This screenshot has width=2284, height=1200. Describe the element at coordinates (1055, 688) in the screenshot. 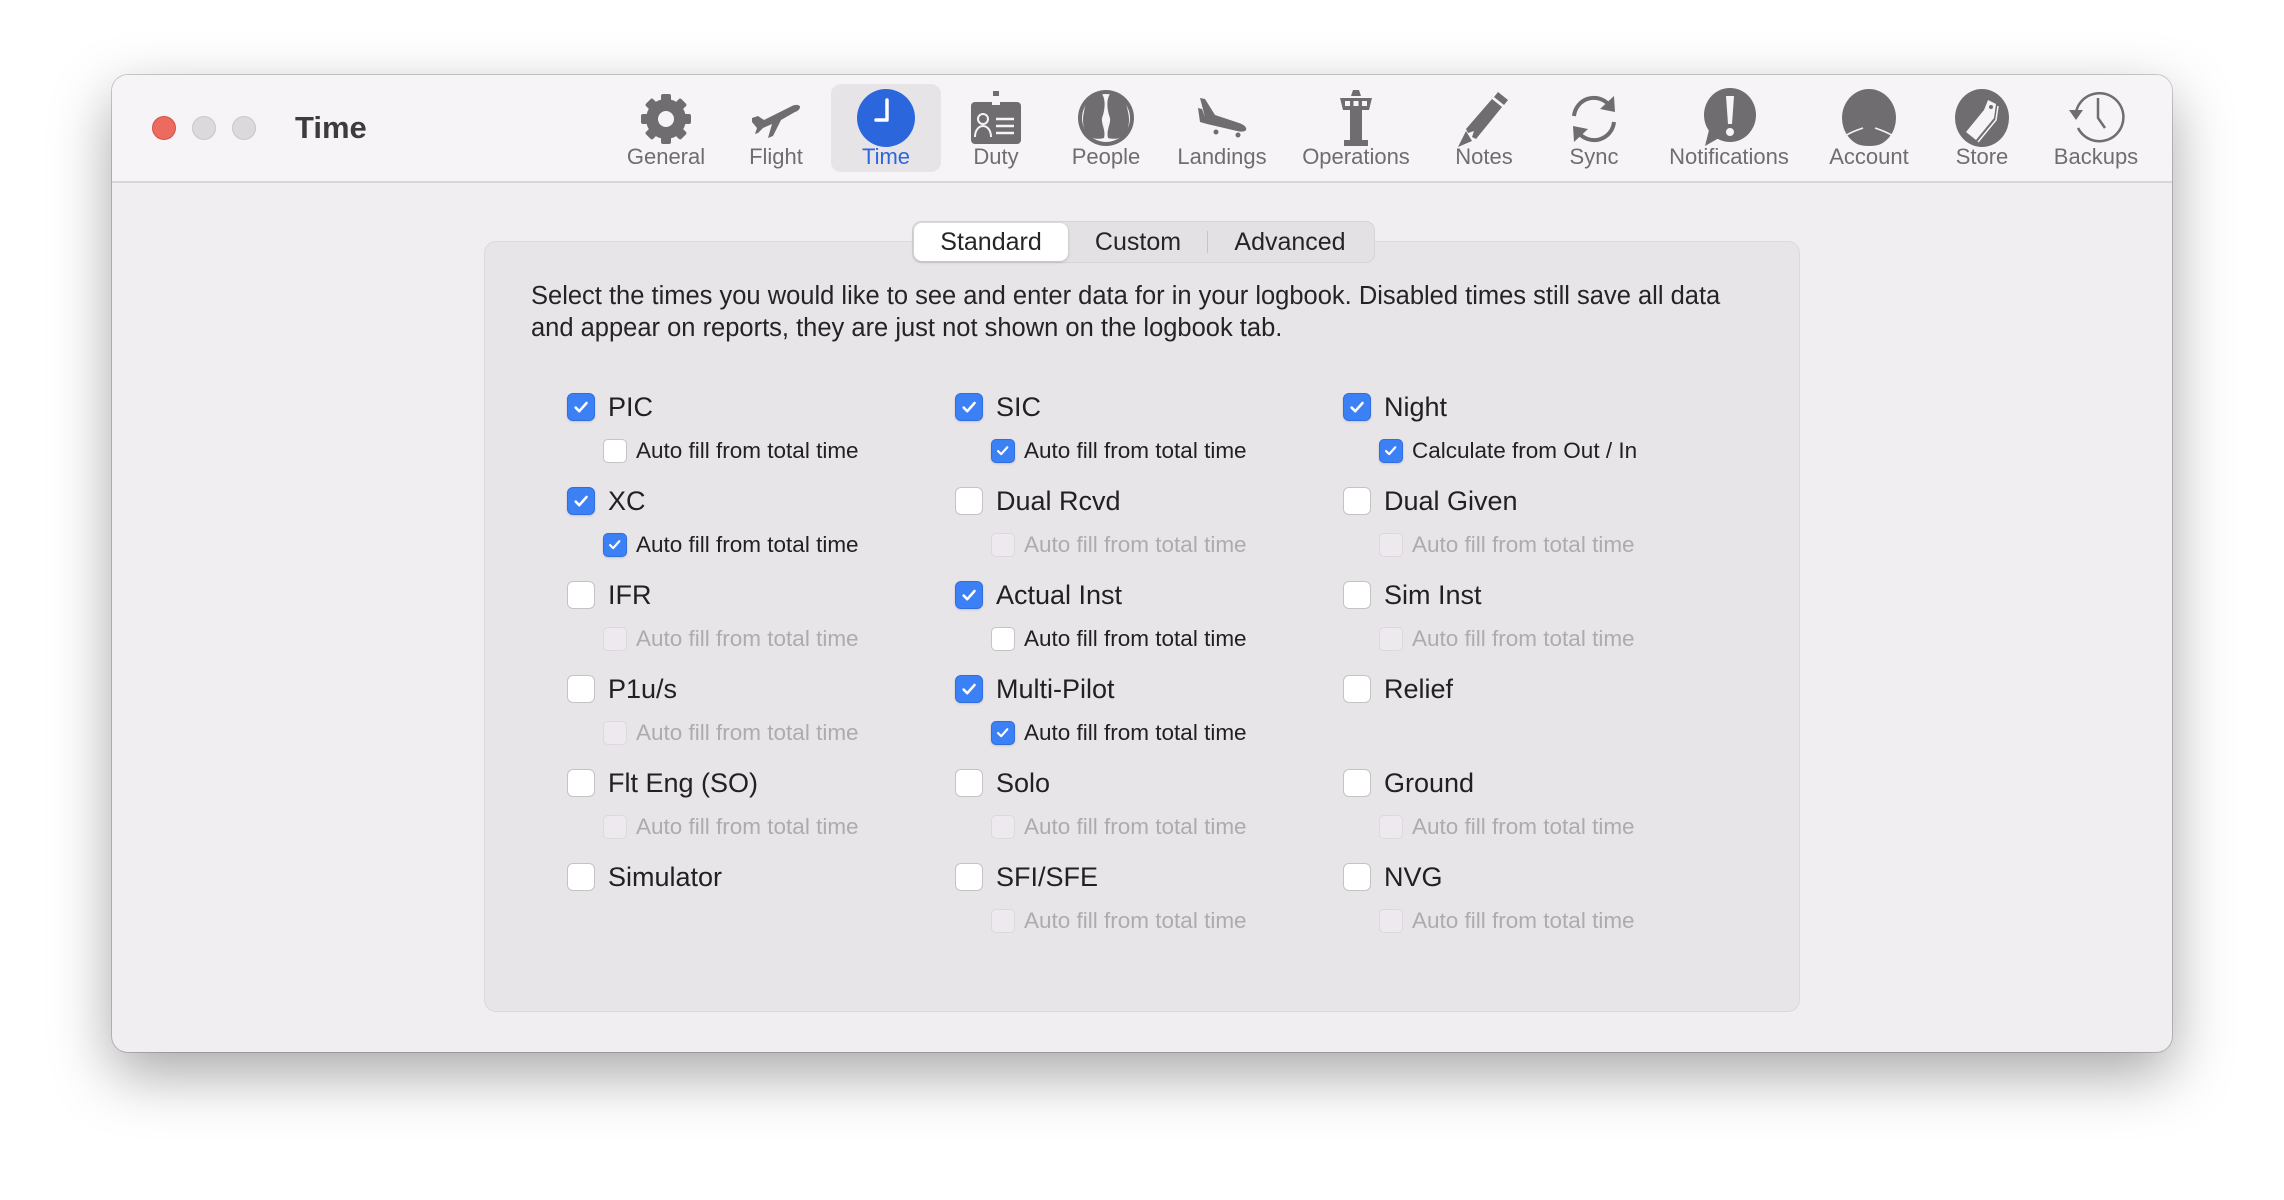

I see `checkbox-label: Multi-Pilot` at that location.